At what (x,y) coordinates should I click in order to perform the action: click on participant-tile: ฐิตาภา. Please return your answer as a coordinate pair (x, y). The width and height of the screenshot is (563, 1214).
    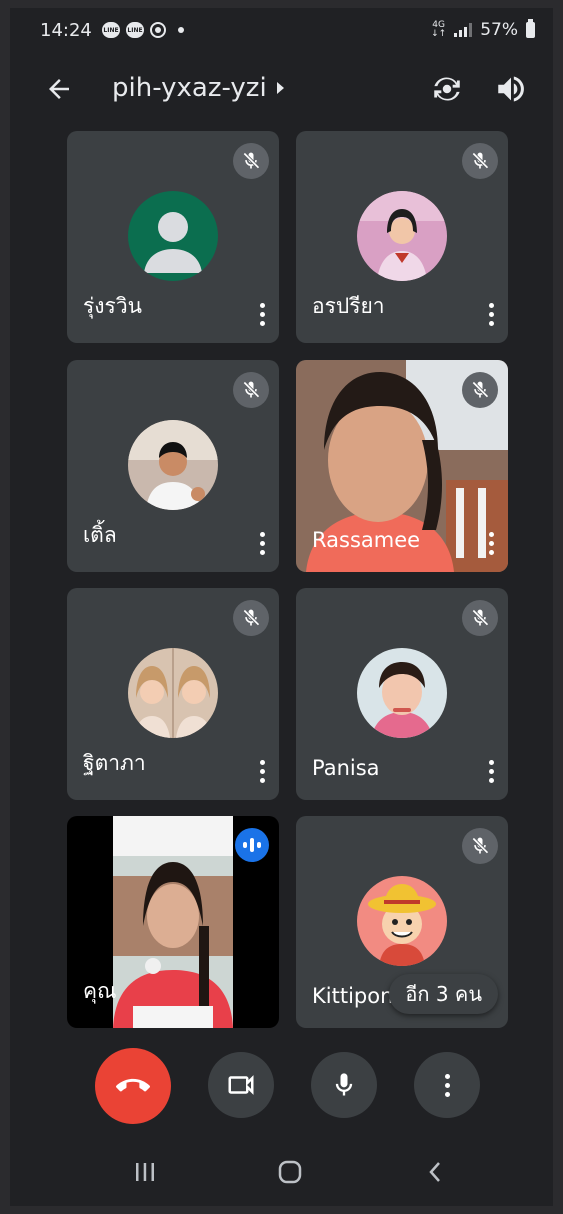
    Looking at the image, I should click on (173, 694).